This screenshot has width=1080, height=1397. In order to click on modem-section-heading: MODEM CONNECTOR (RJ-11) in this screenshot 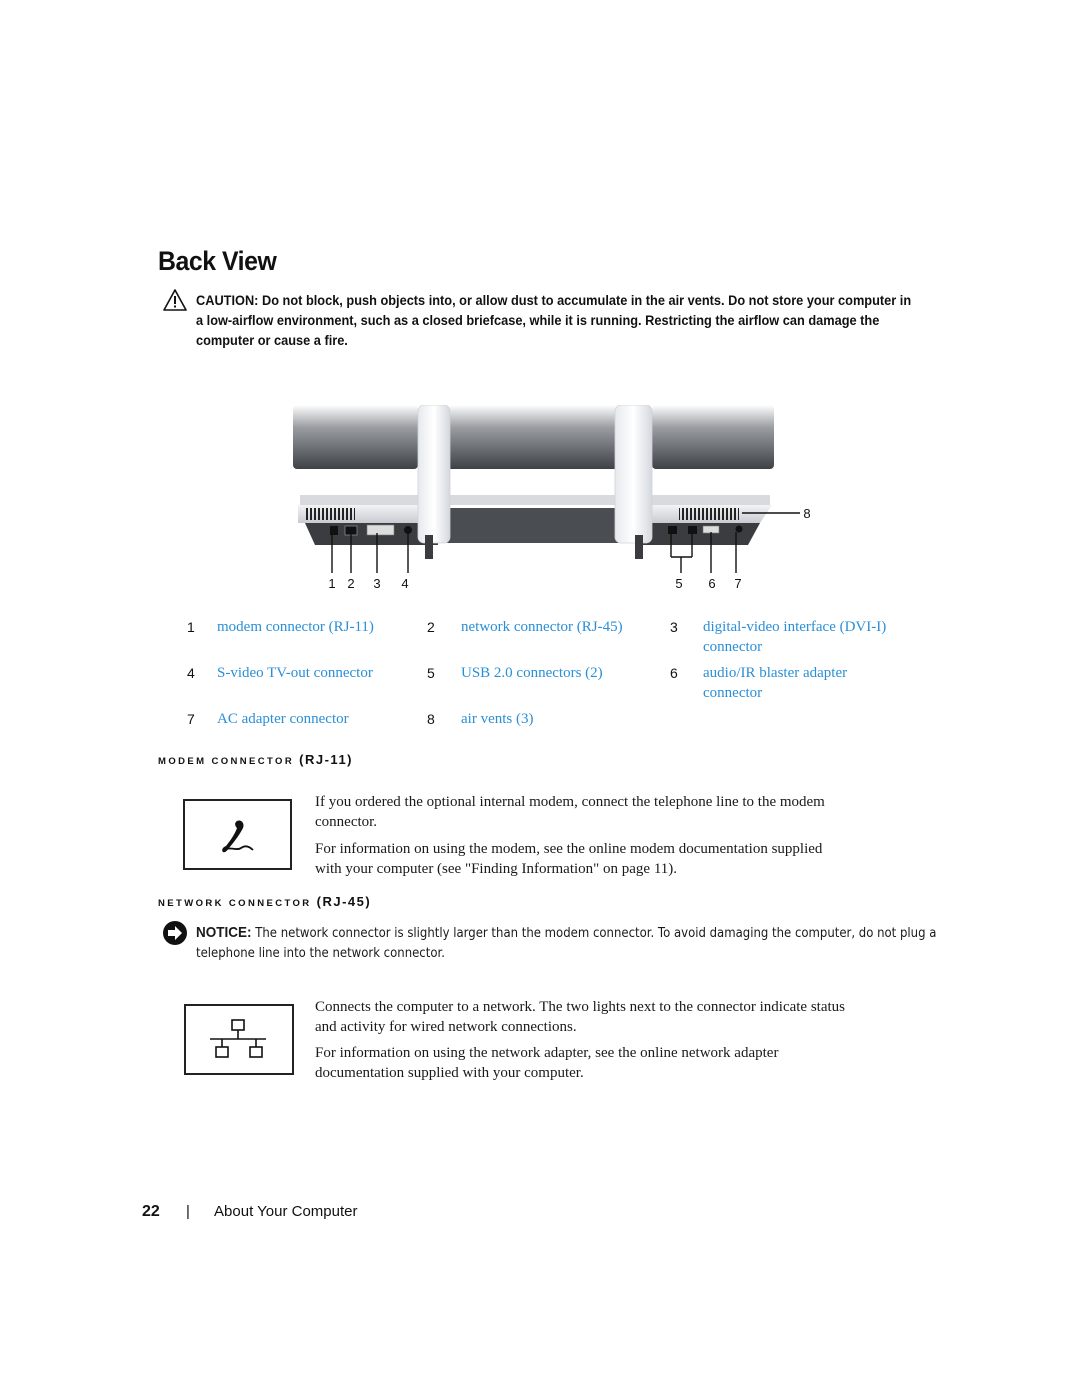, I will do `click(256, 759)`.